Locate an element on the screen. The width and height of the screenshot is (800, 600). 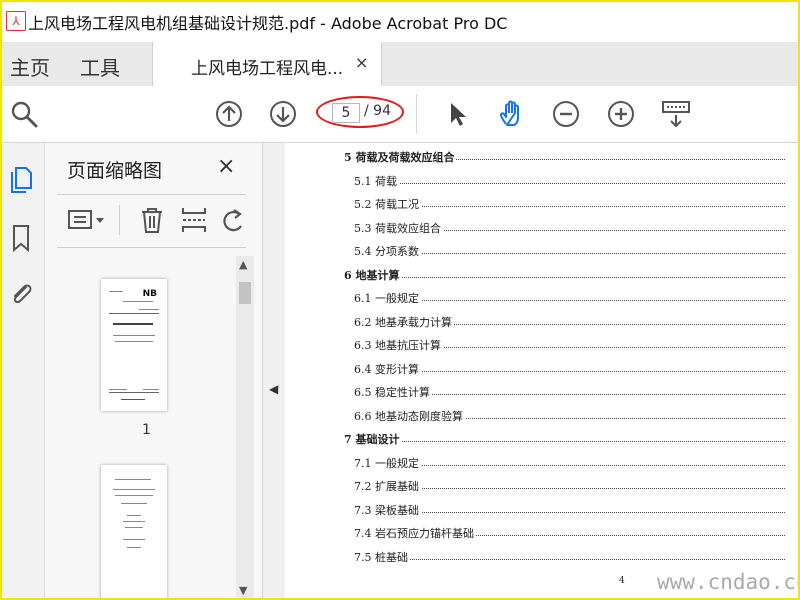
hand-icon is located at coordinates (512, 114).